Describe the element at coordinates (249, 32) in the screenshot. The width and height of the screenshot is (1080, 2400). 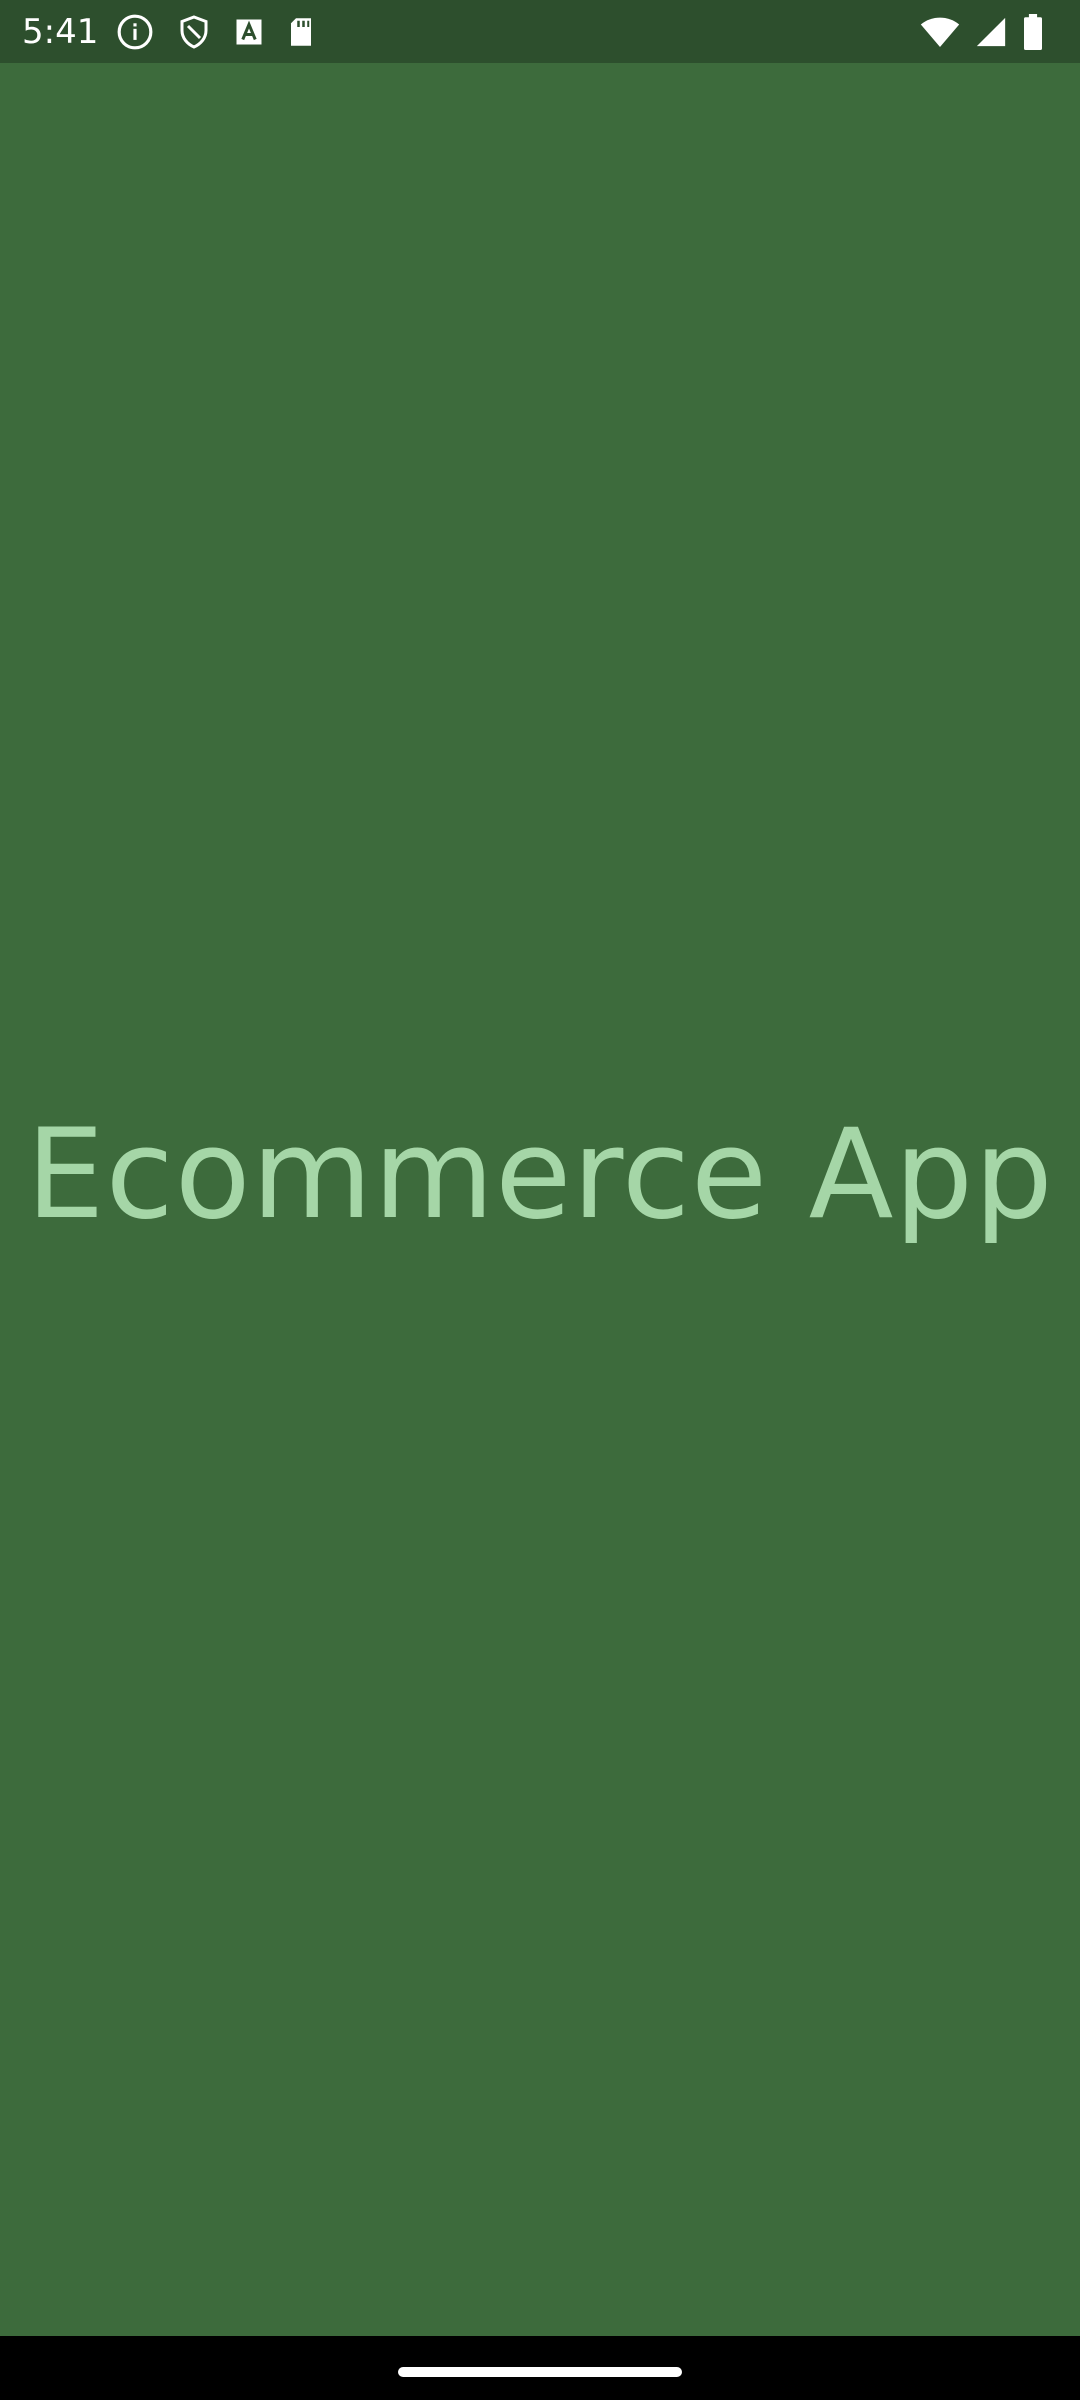
I see `text-a-icon` at that location.